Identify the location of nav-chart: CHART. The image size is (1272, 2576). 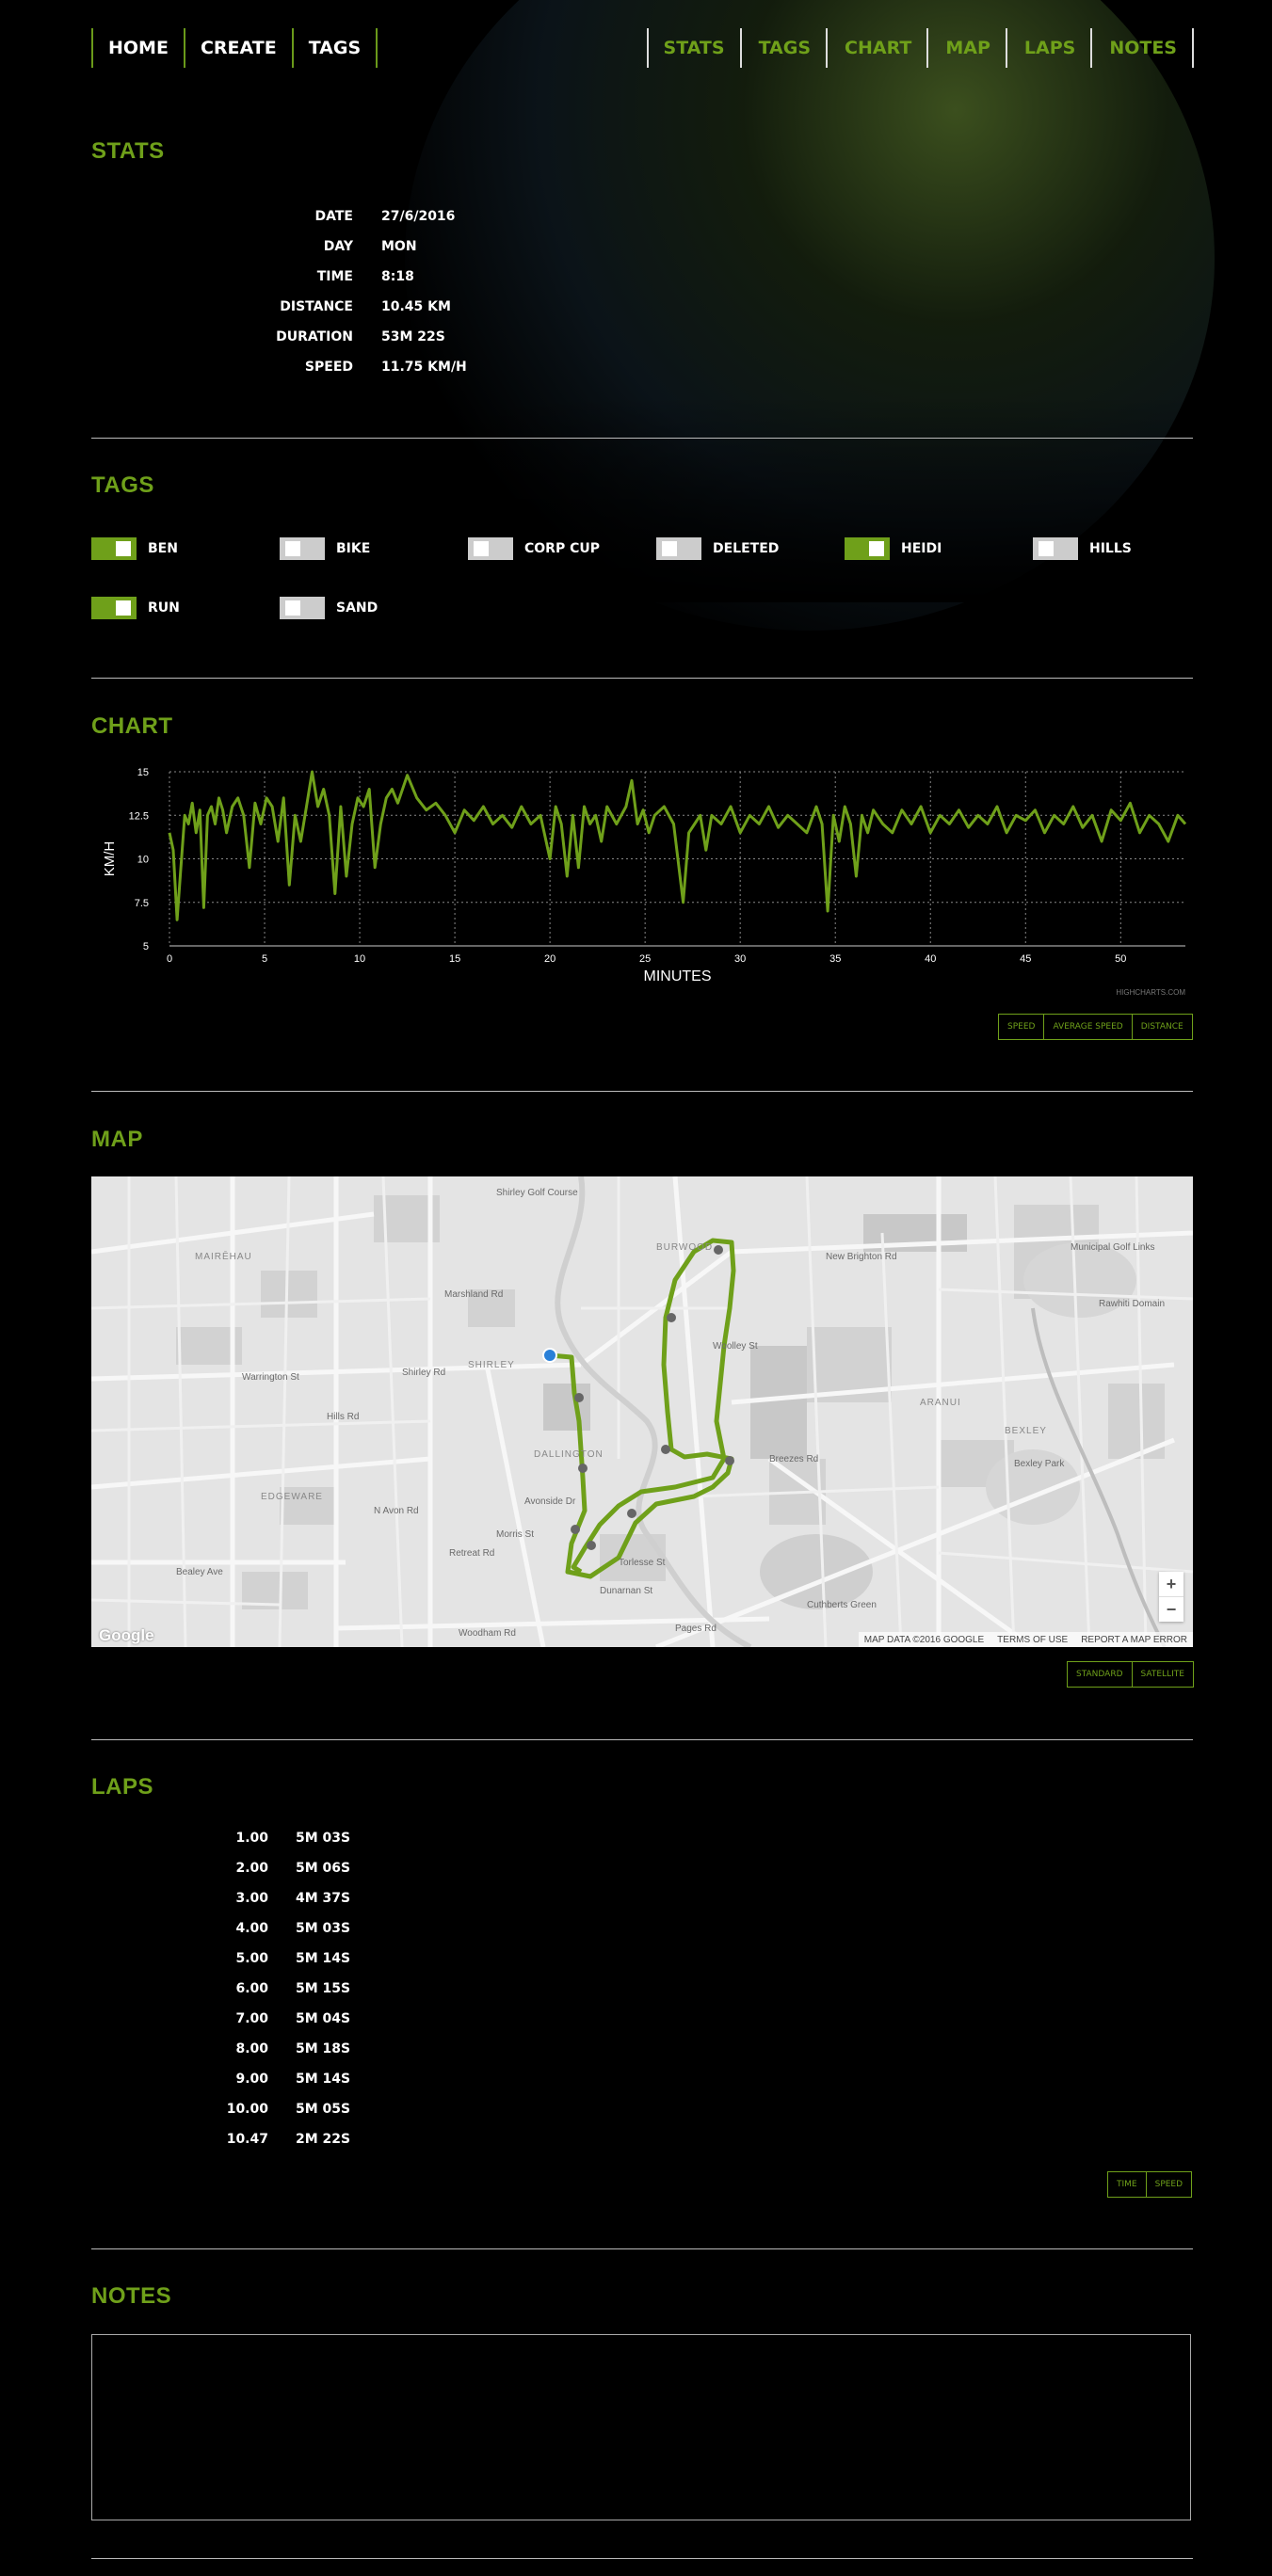
(878, 48).